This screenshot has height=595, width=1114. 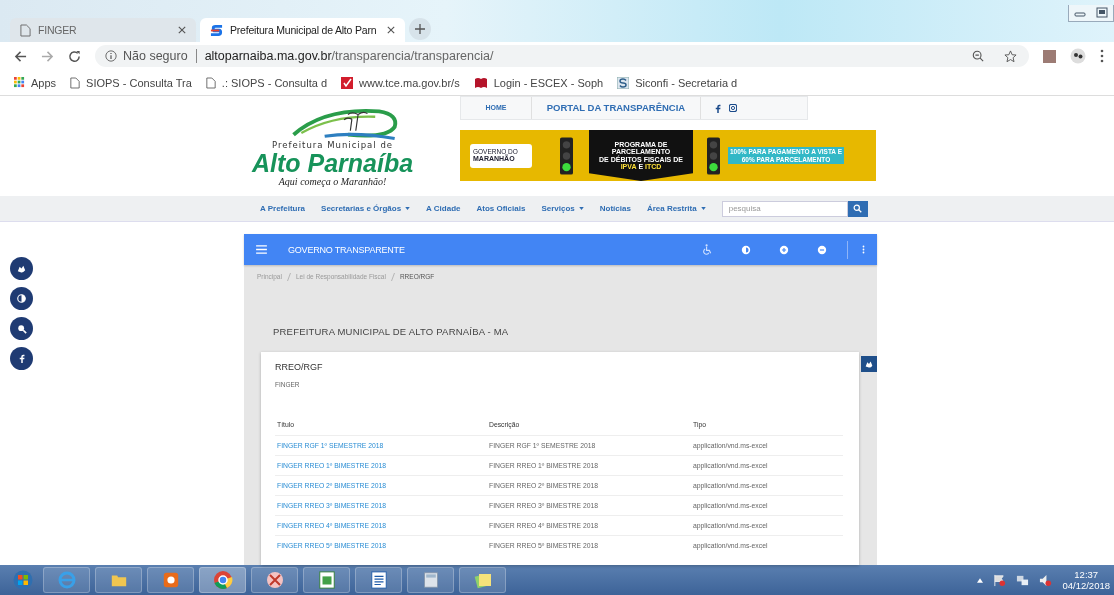 I want to click on search-field: pesquisa, so click(x=784, y=208).